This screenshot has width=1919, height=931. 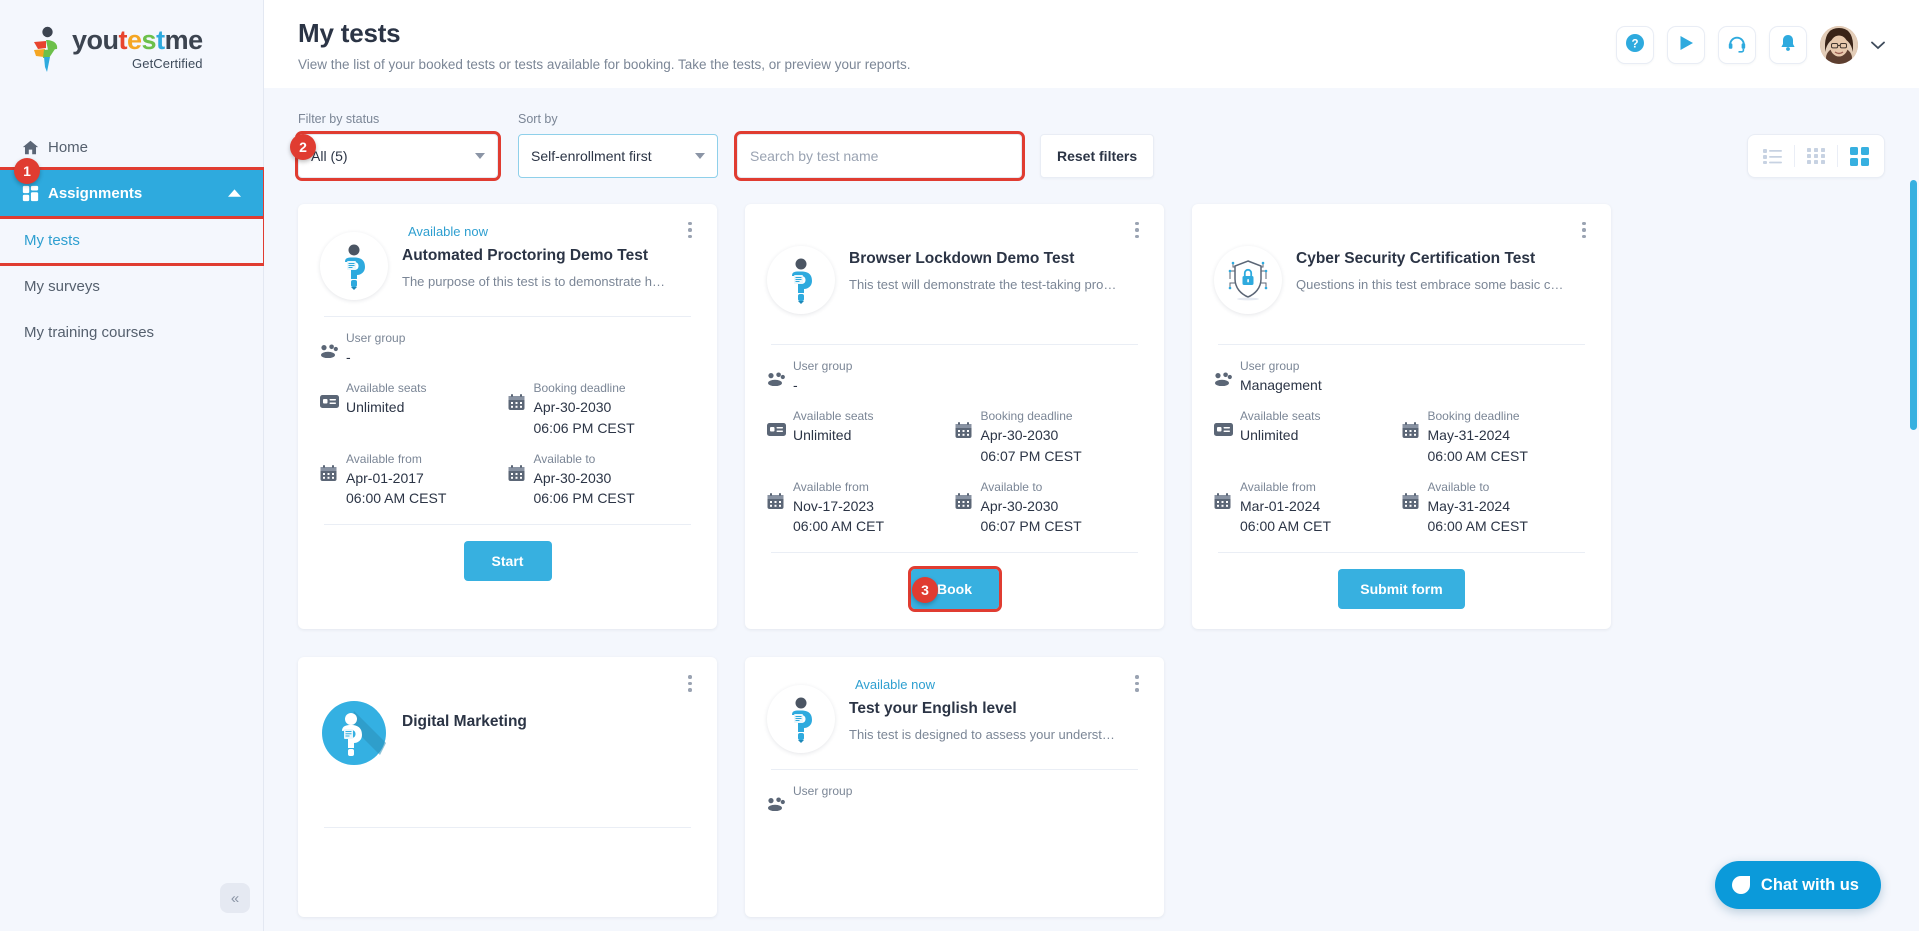 I want to click on play-icon, so click(x=1686, y=45).